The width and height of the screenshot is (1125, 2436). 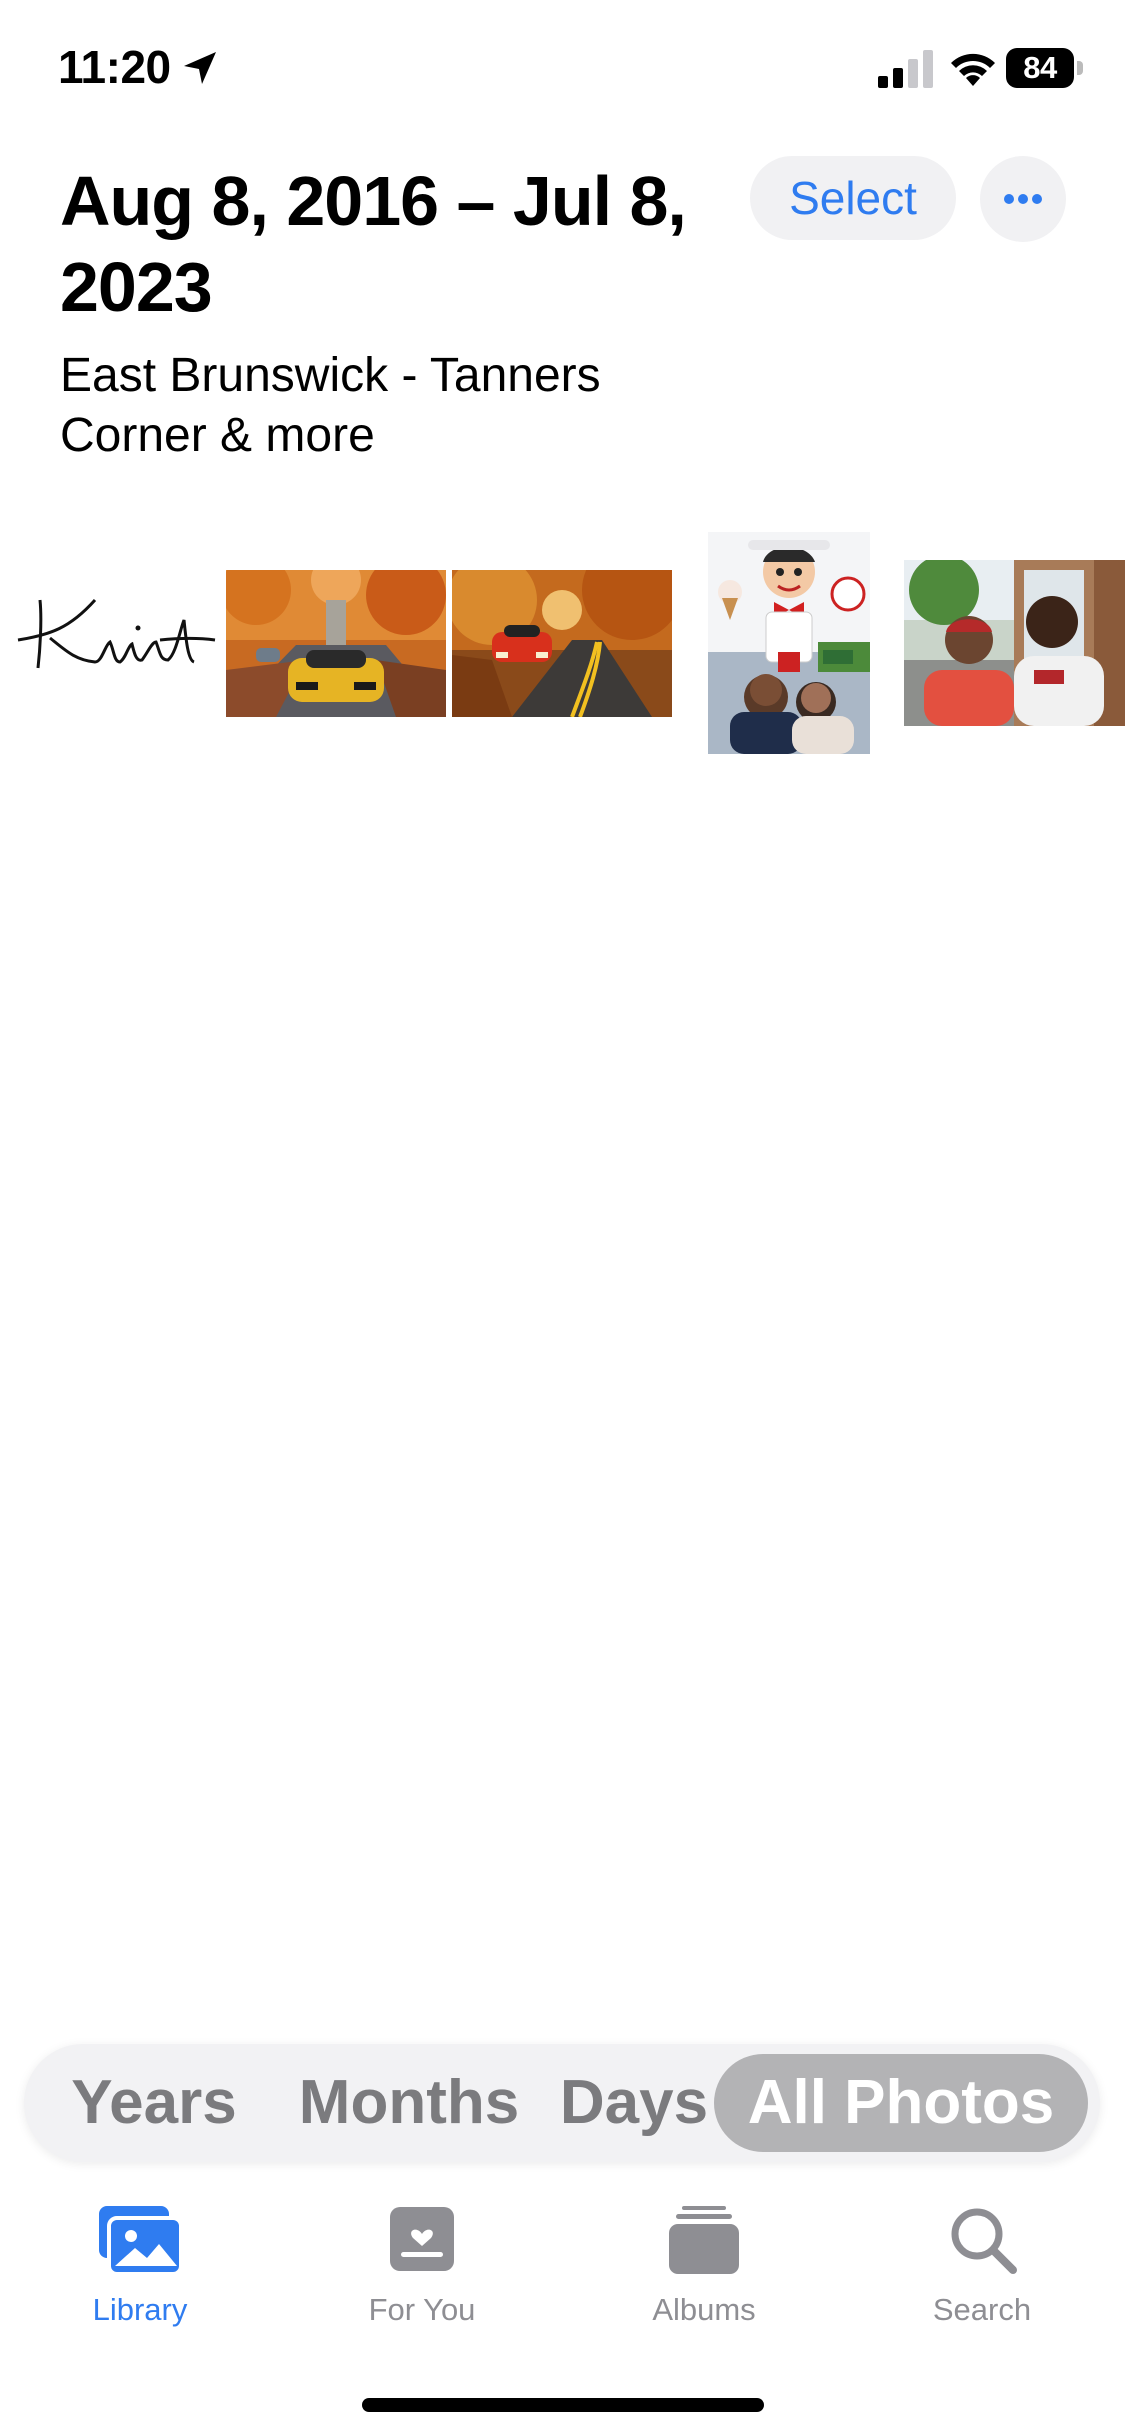 What do you see at coordinates (200, 68) in the screenshot?
I see `location-arrow-icon` at bounding box center [200, 68].